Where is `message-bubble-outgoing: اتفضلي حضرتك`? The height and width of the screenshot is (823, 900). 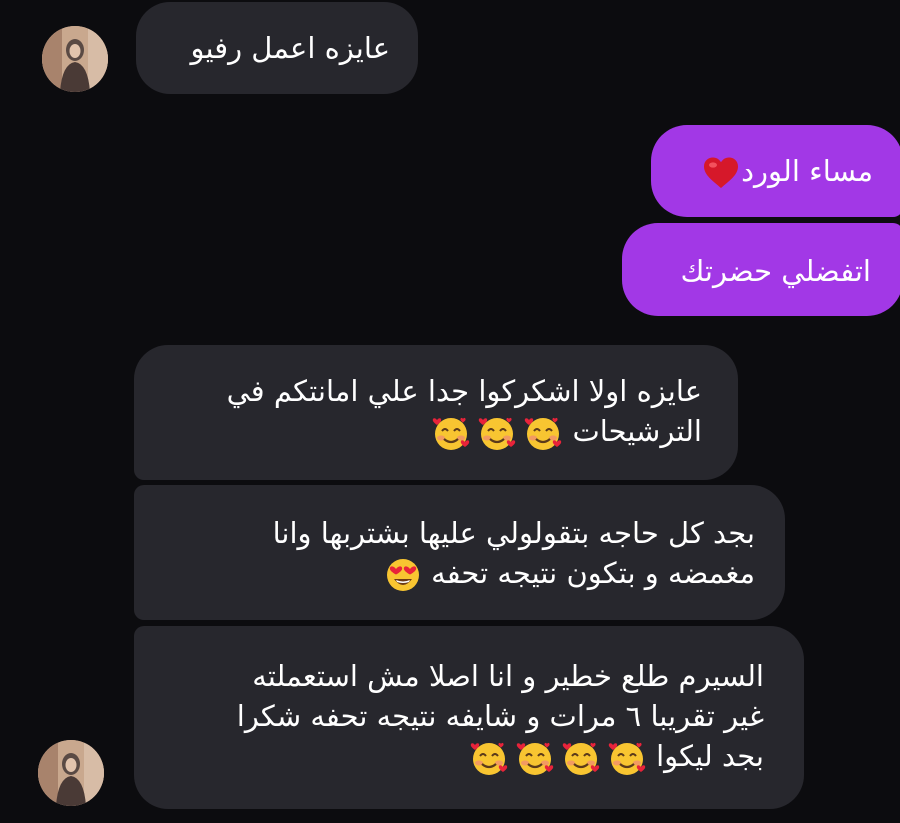 message-bubble-outgoing: اتفضلي حضرتك is located at coordinates (761, 269).